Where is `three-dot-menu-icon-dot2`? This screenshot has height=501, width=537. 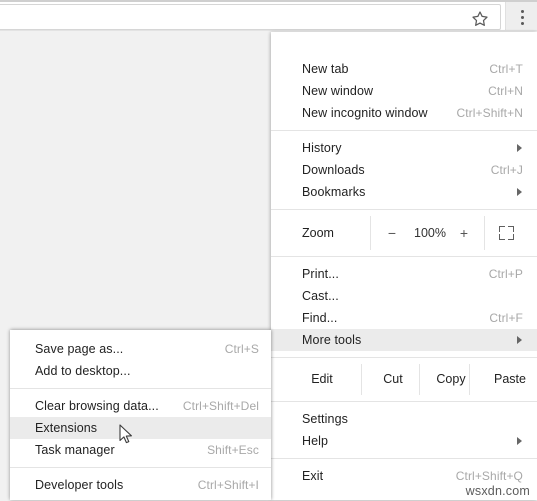 three-dot-menu-icon-dot2 is located at coordinates (522, 17).